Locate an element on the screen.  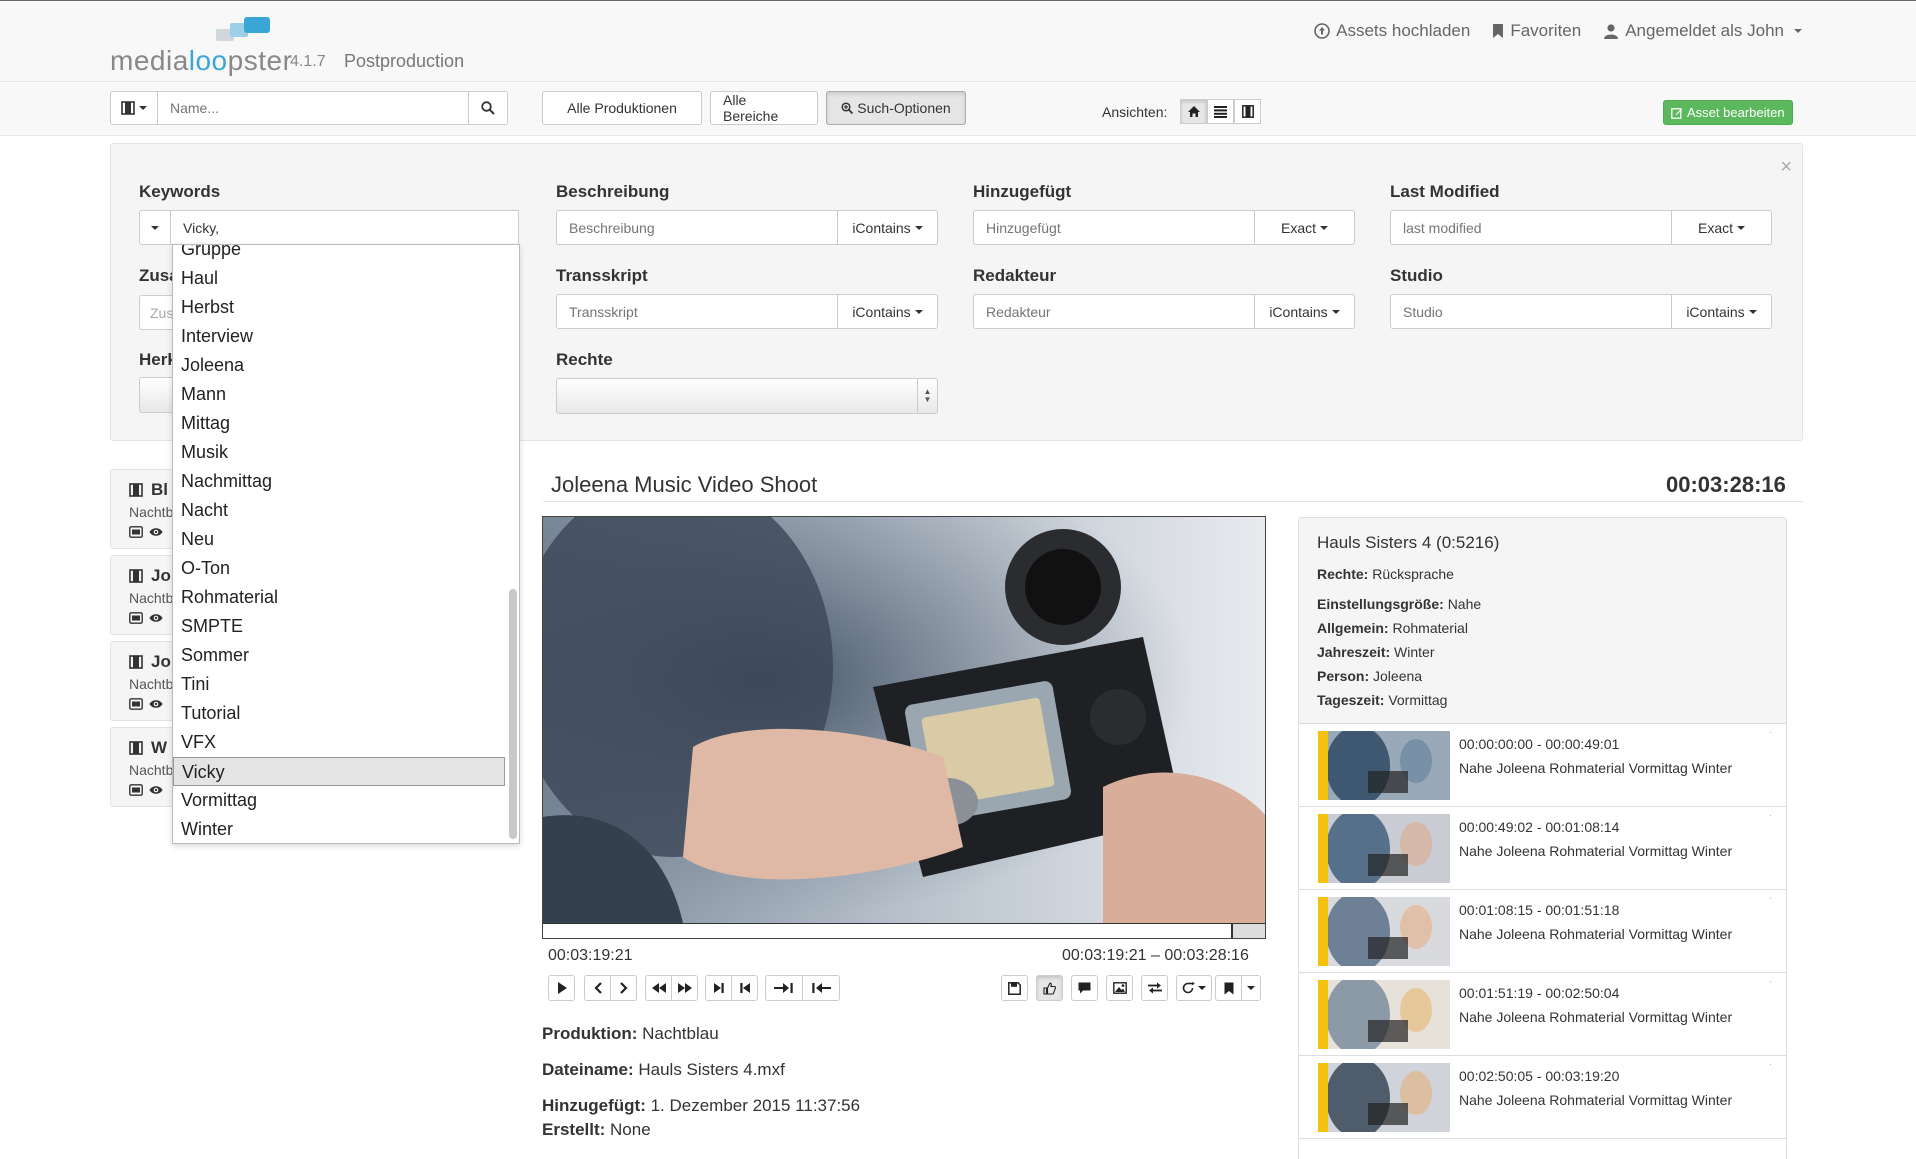
beschreibung-mode-dropdown: iContains is located at coordinates (888, 227).